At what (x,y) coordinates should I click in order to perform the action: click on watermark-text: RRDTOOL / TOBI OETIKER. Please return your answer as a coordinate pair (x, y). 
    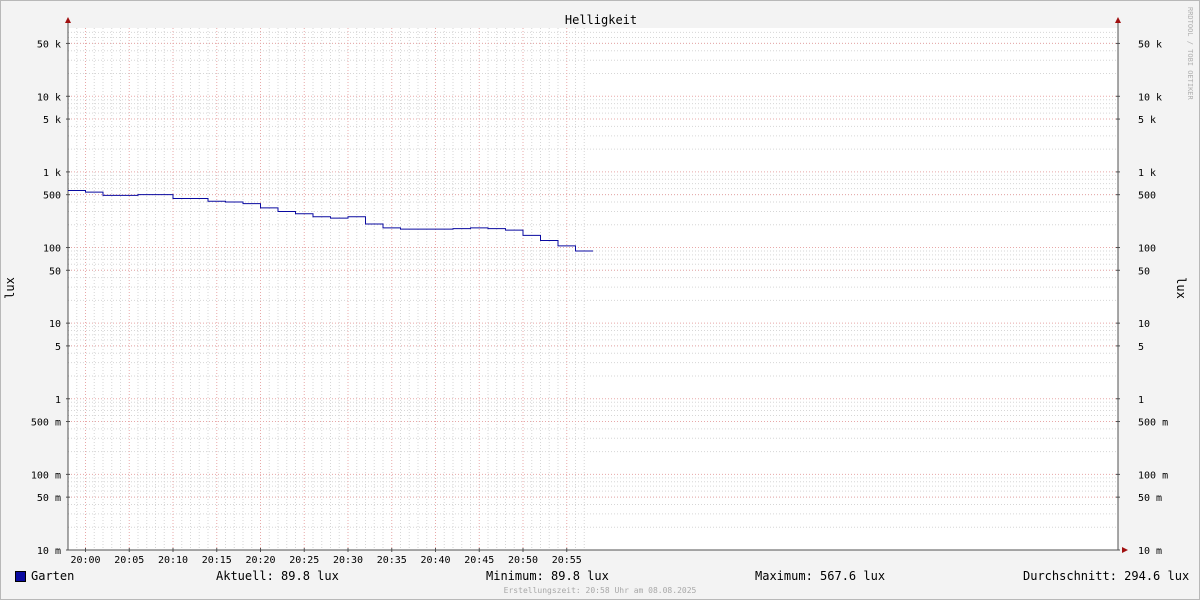
    Looking at the image, I should click on (1190, 54).